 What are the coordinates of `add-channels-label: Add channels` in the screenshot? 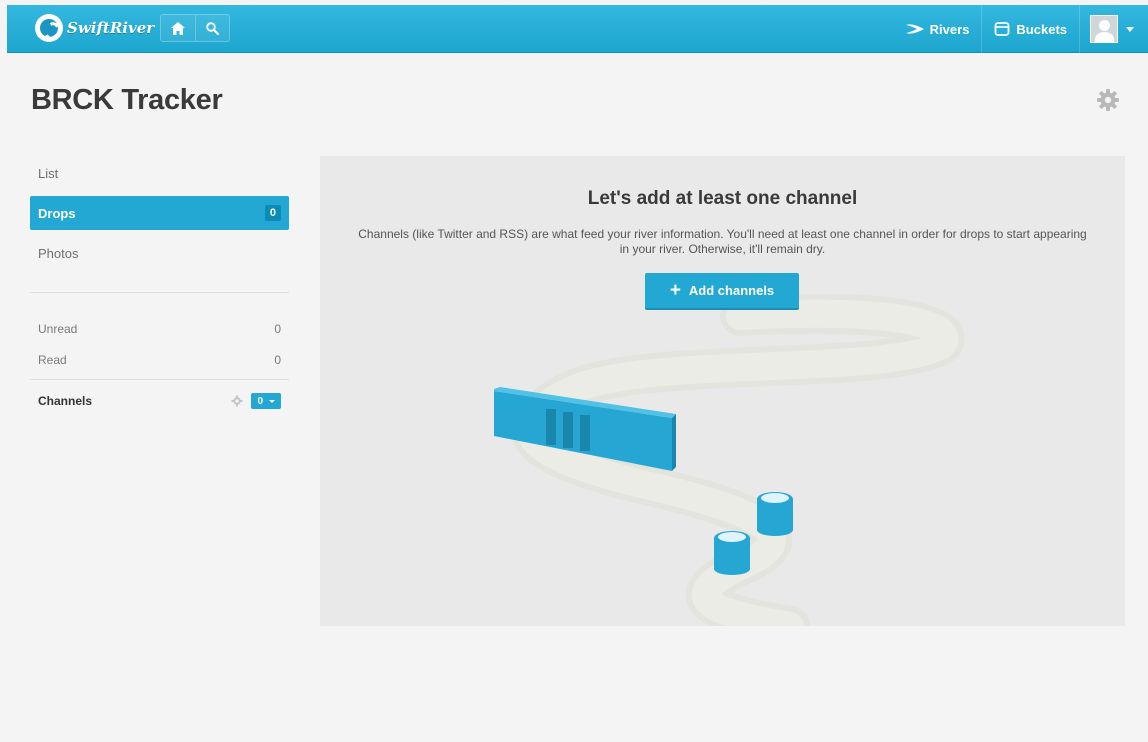 It's located at (731, 290).